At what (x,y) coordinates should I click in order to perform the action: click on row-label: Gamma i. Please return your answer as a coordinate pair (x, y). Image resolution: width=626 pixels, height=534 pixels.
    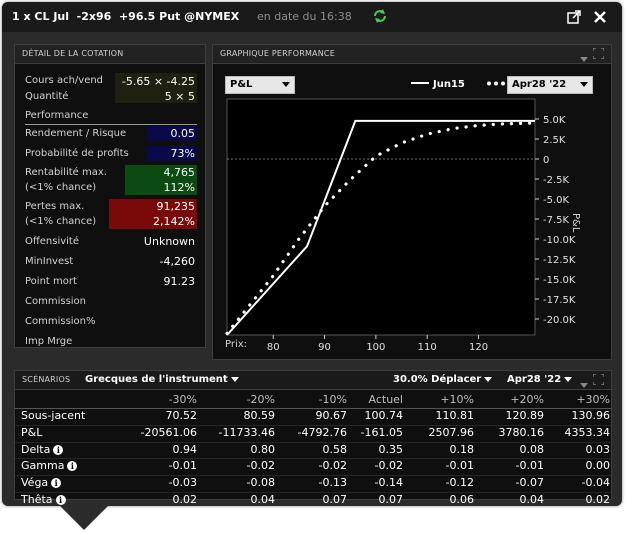
    Looking at the image, I should click on (49, 465).